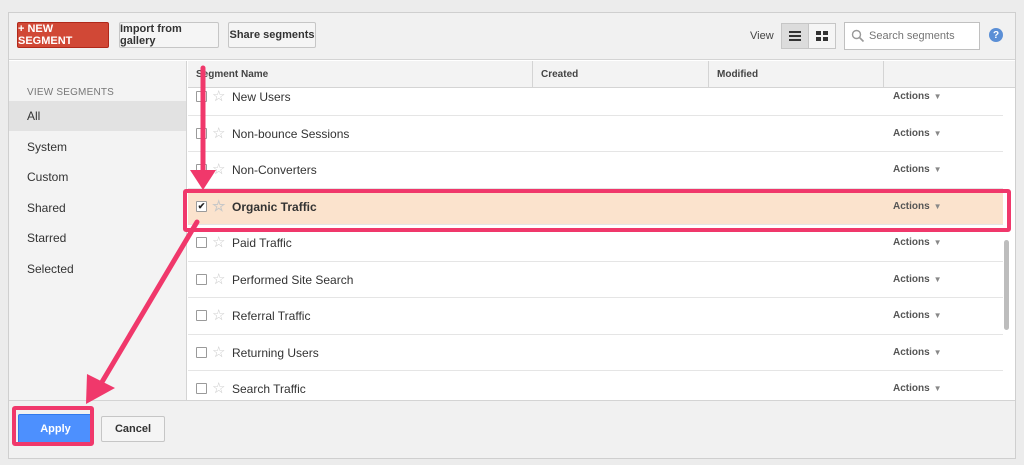 The width and height of the screenshot is (1024, 465). Describe the element at coordinates (272, 35) in the screenshot. I see `share-segments-button: Share segments` at that location.